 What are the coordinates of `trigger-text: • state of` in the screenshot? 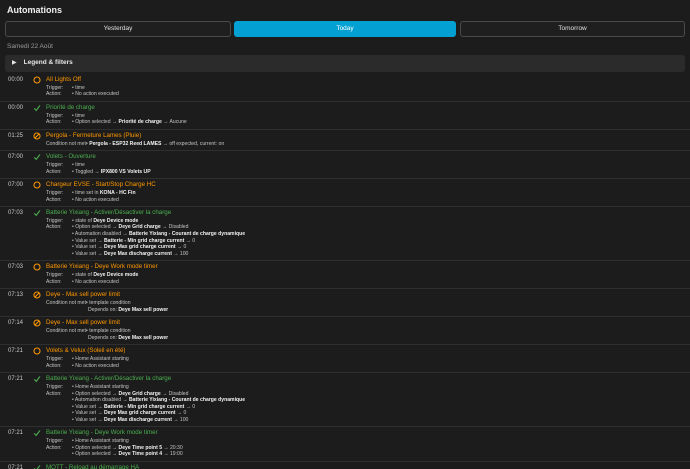 It's located at (83, 220).